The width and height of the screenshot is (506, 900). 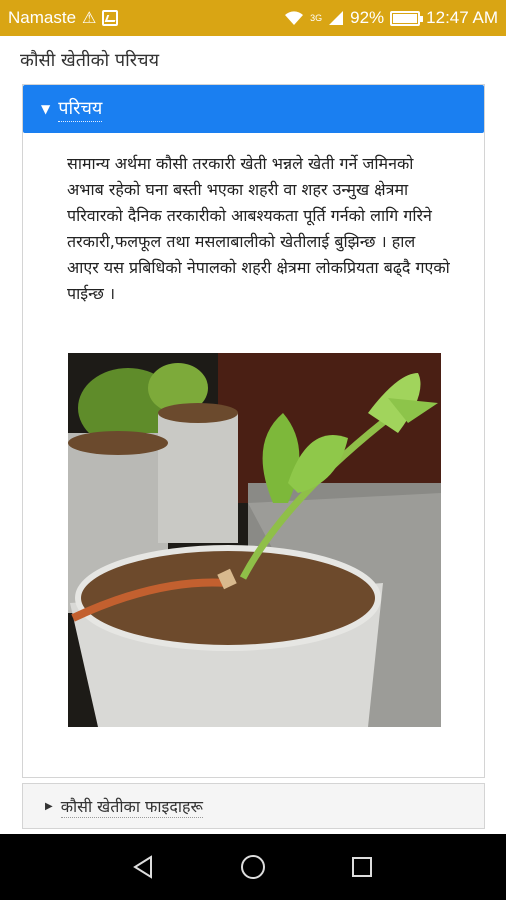 I want to click on home-icon, so click(x=252, y=867).